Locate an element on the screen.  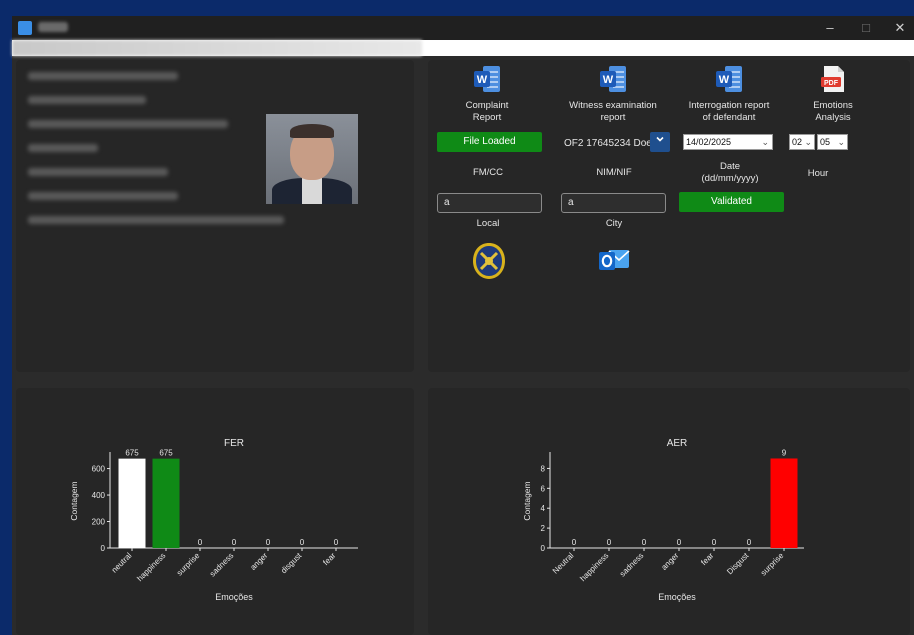
badge-emblem-icon is located at coordinates (489, 261).